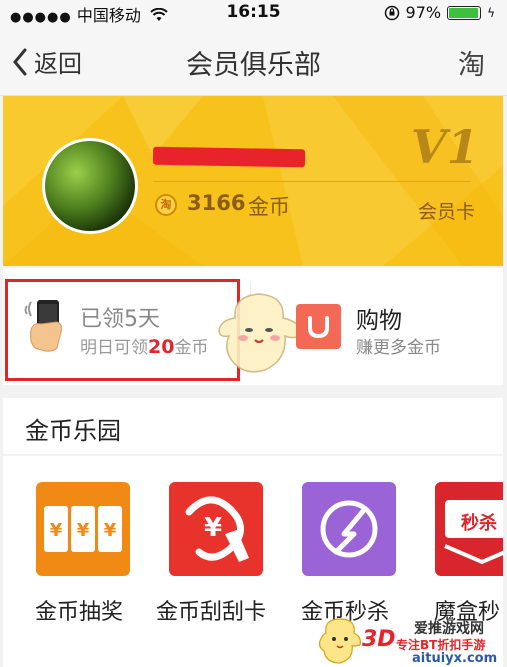  I want to click on site-watermark: 3D 爱推游戏网 专注BT折扣手游 aituiyx.com, so click(411, 642).